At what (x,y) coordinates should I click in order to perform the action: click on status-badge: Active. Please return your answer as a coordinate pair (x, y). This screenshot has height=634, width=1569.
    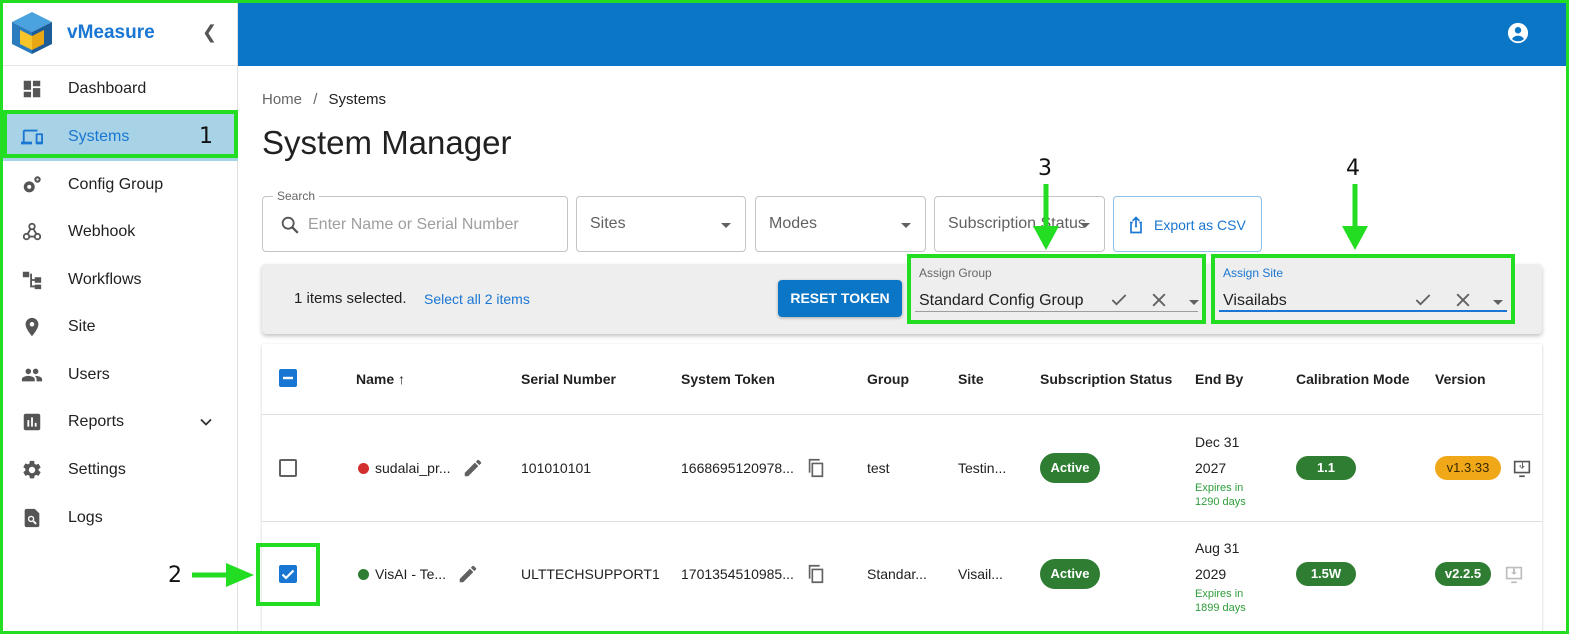
    Looking at the image, I should click on (1070, 574).